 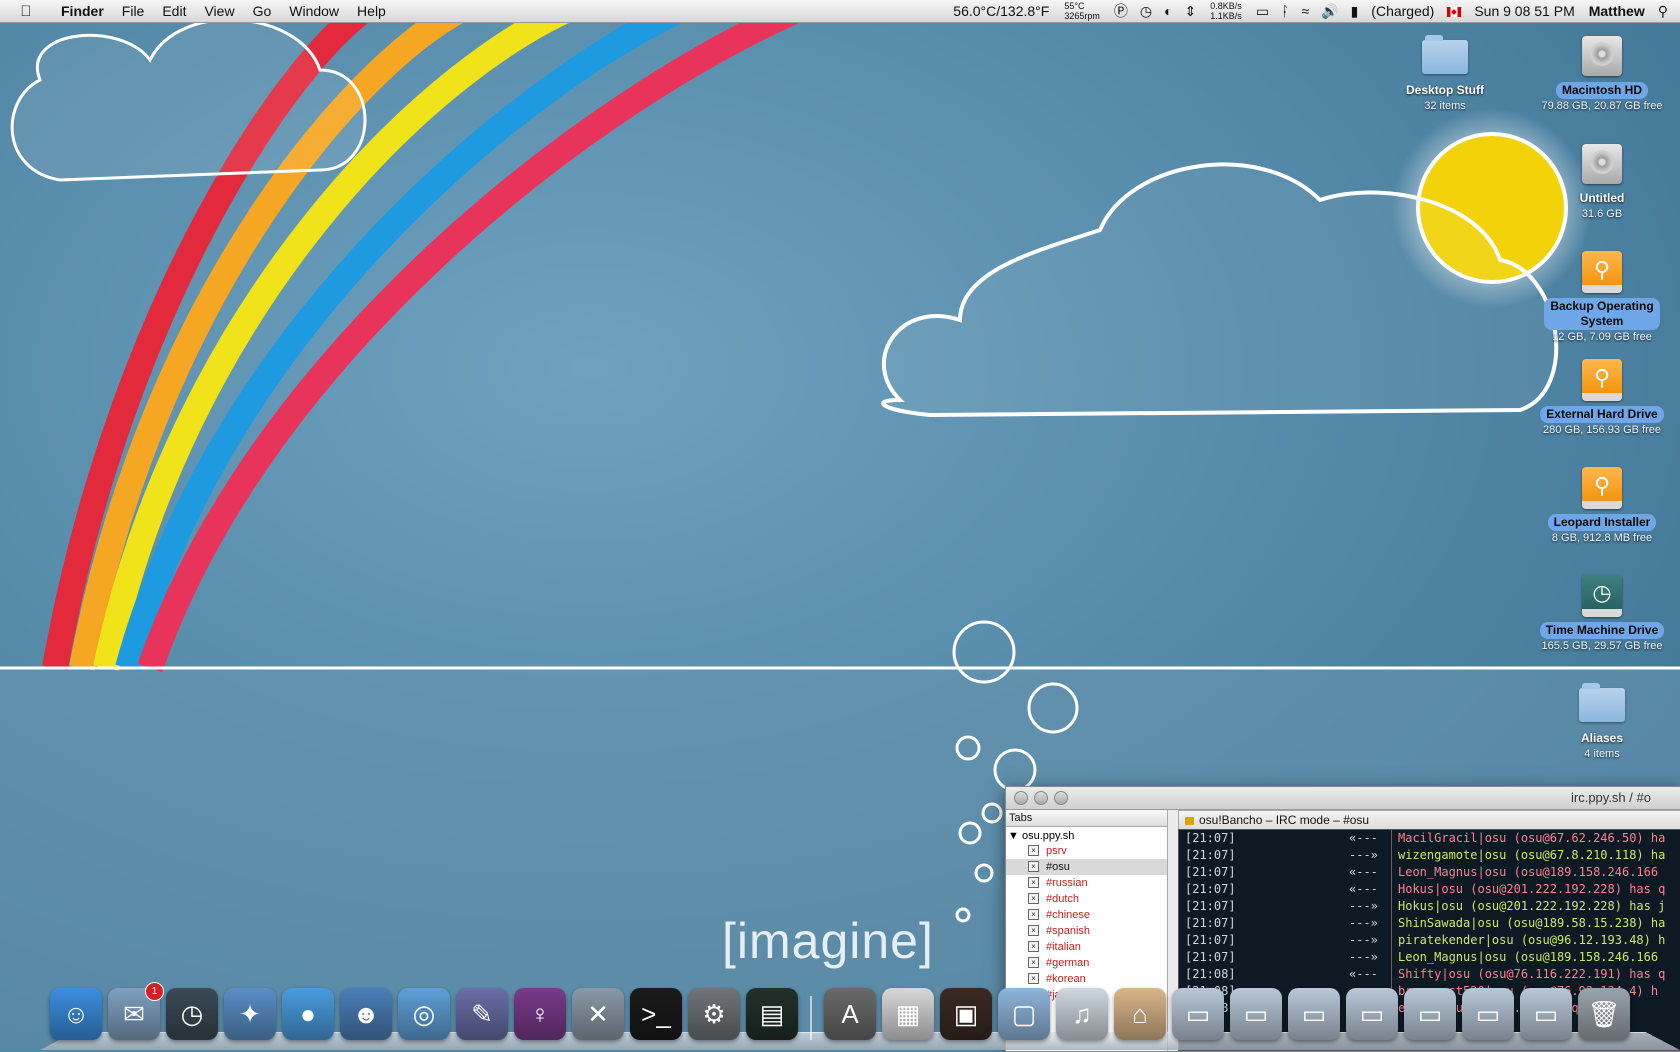 I want to click on fan-temp-readout: 55°C 3265rpm, so click(x=1082, y=11).